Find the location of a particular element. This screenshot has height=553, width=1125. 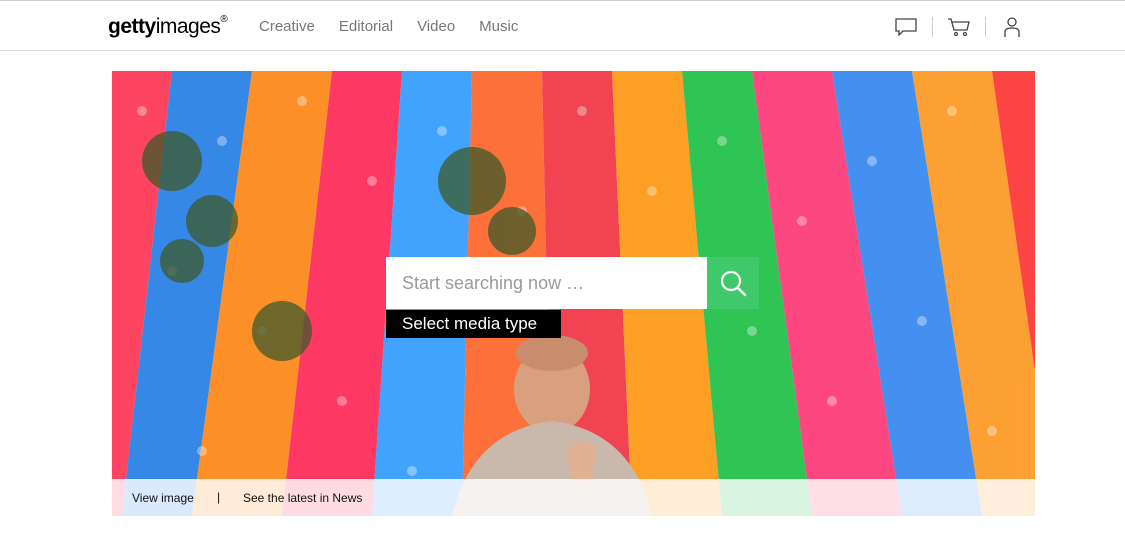

search-bar is located at coordinates (572, 283).